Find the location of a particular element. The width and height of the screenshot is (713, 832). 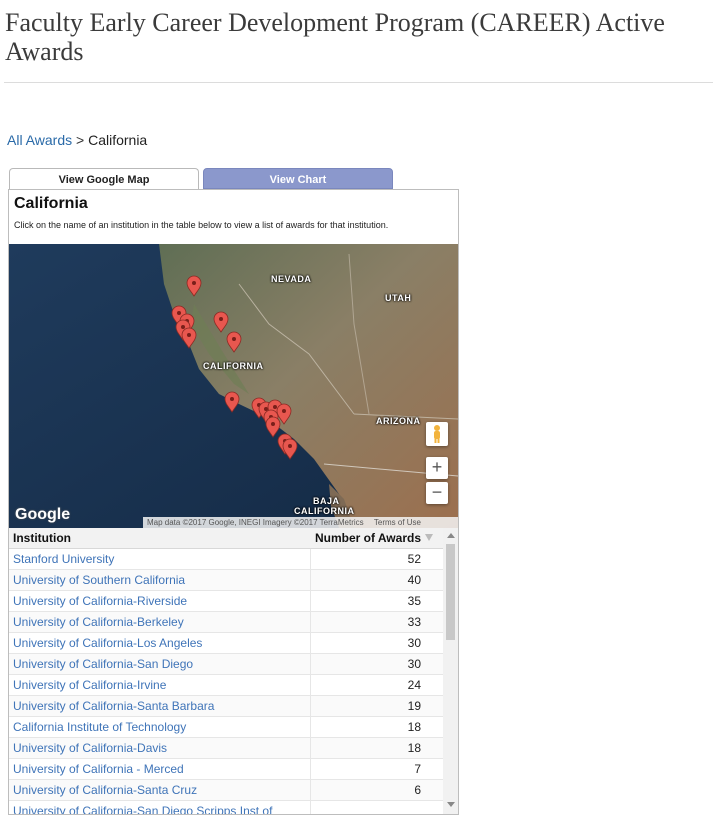

institution-link: California Institute of Technology is located at coordinates (99, 727).